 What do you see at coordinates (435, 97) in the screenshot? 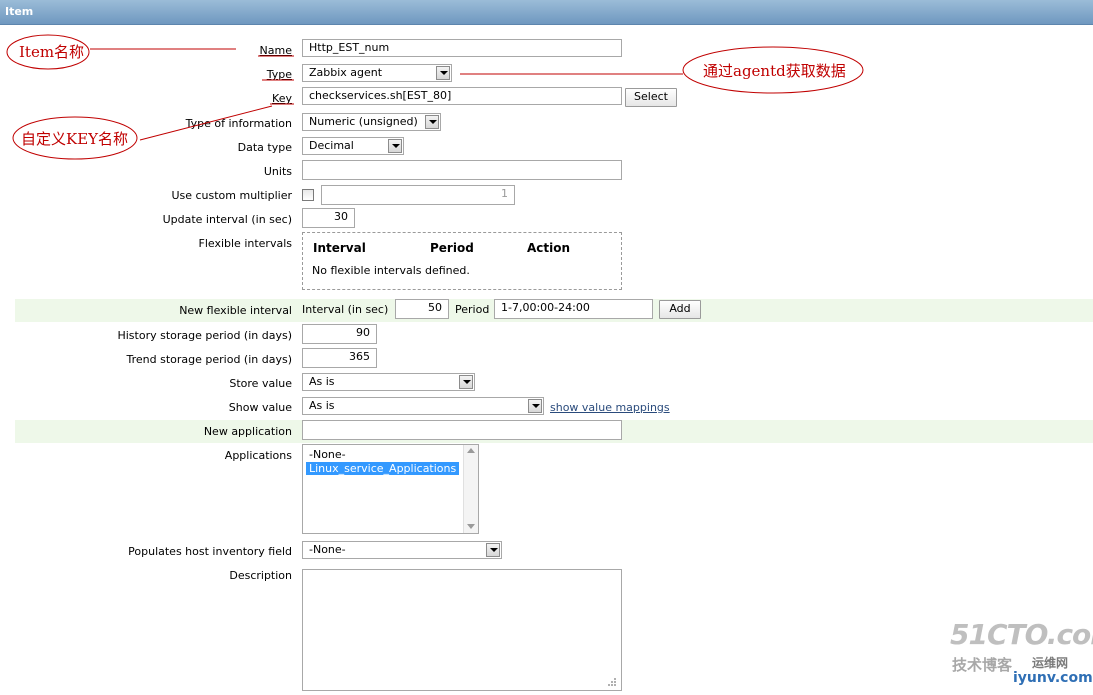
I see `annotation-overlay` at bounding box center [435, 97].